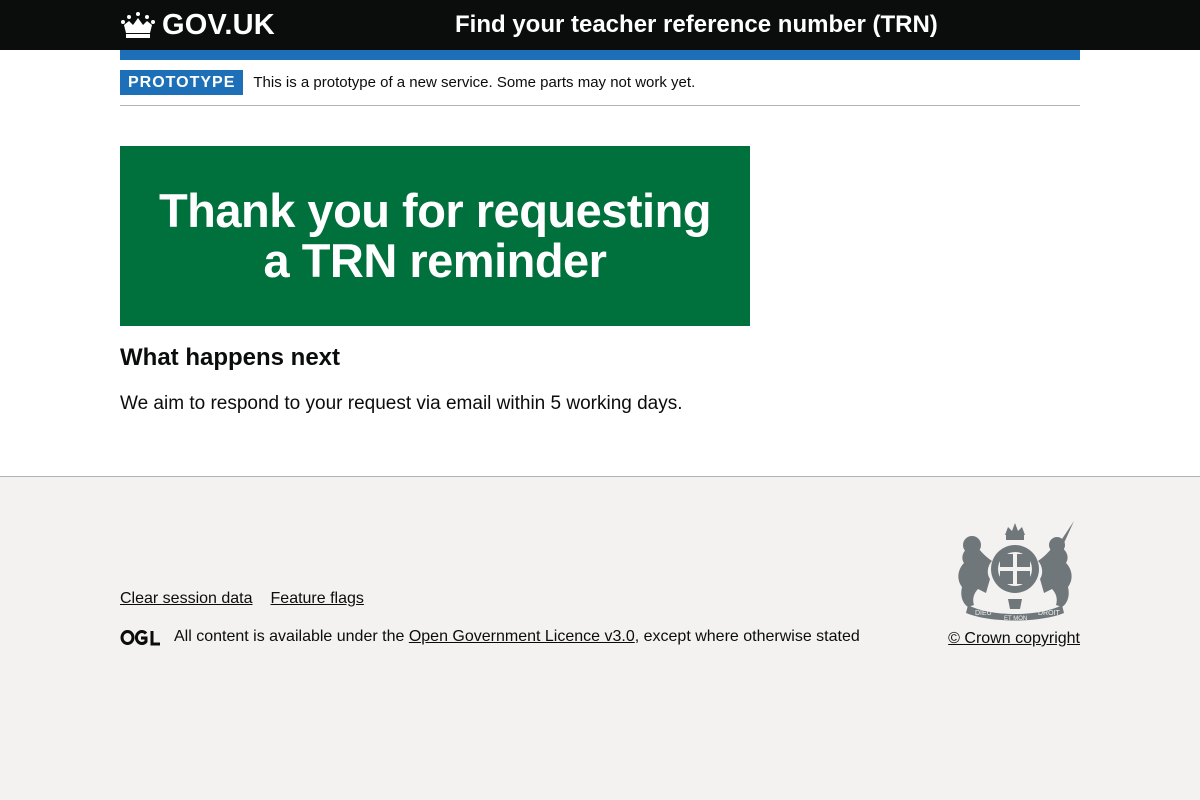  I want to click on govuk-home-link: GOV.UK, so click(197, 25).